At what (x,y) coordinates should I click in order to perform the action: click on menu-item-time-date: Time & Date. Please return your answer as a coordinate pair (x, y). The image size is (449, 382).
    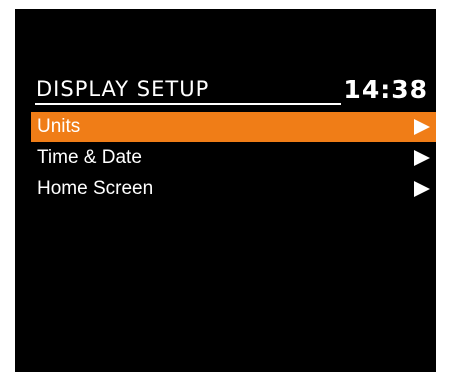
    Looking at the image, I should click on (233, 158).